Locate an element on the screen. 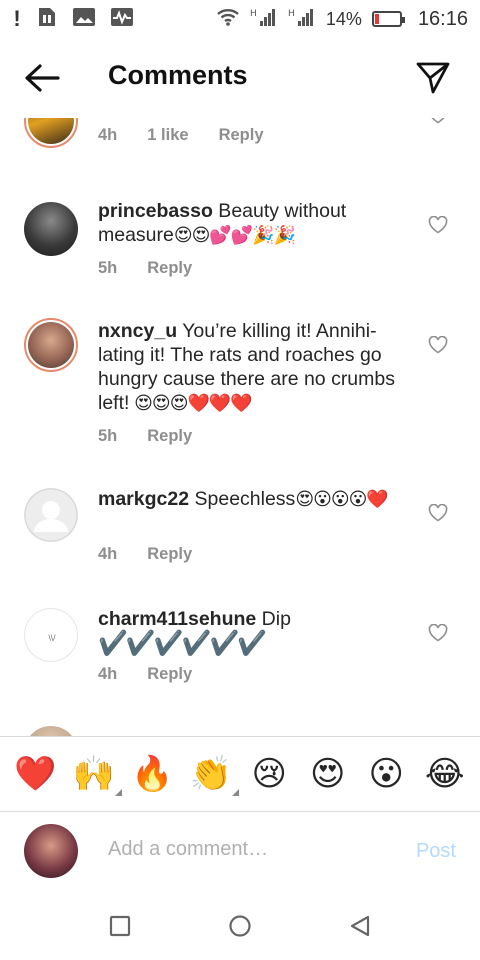 The height and width of the screenshot is (960, 480). back-button is located at coordinates (42, 78).